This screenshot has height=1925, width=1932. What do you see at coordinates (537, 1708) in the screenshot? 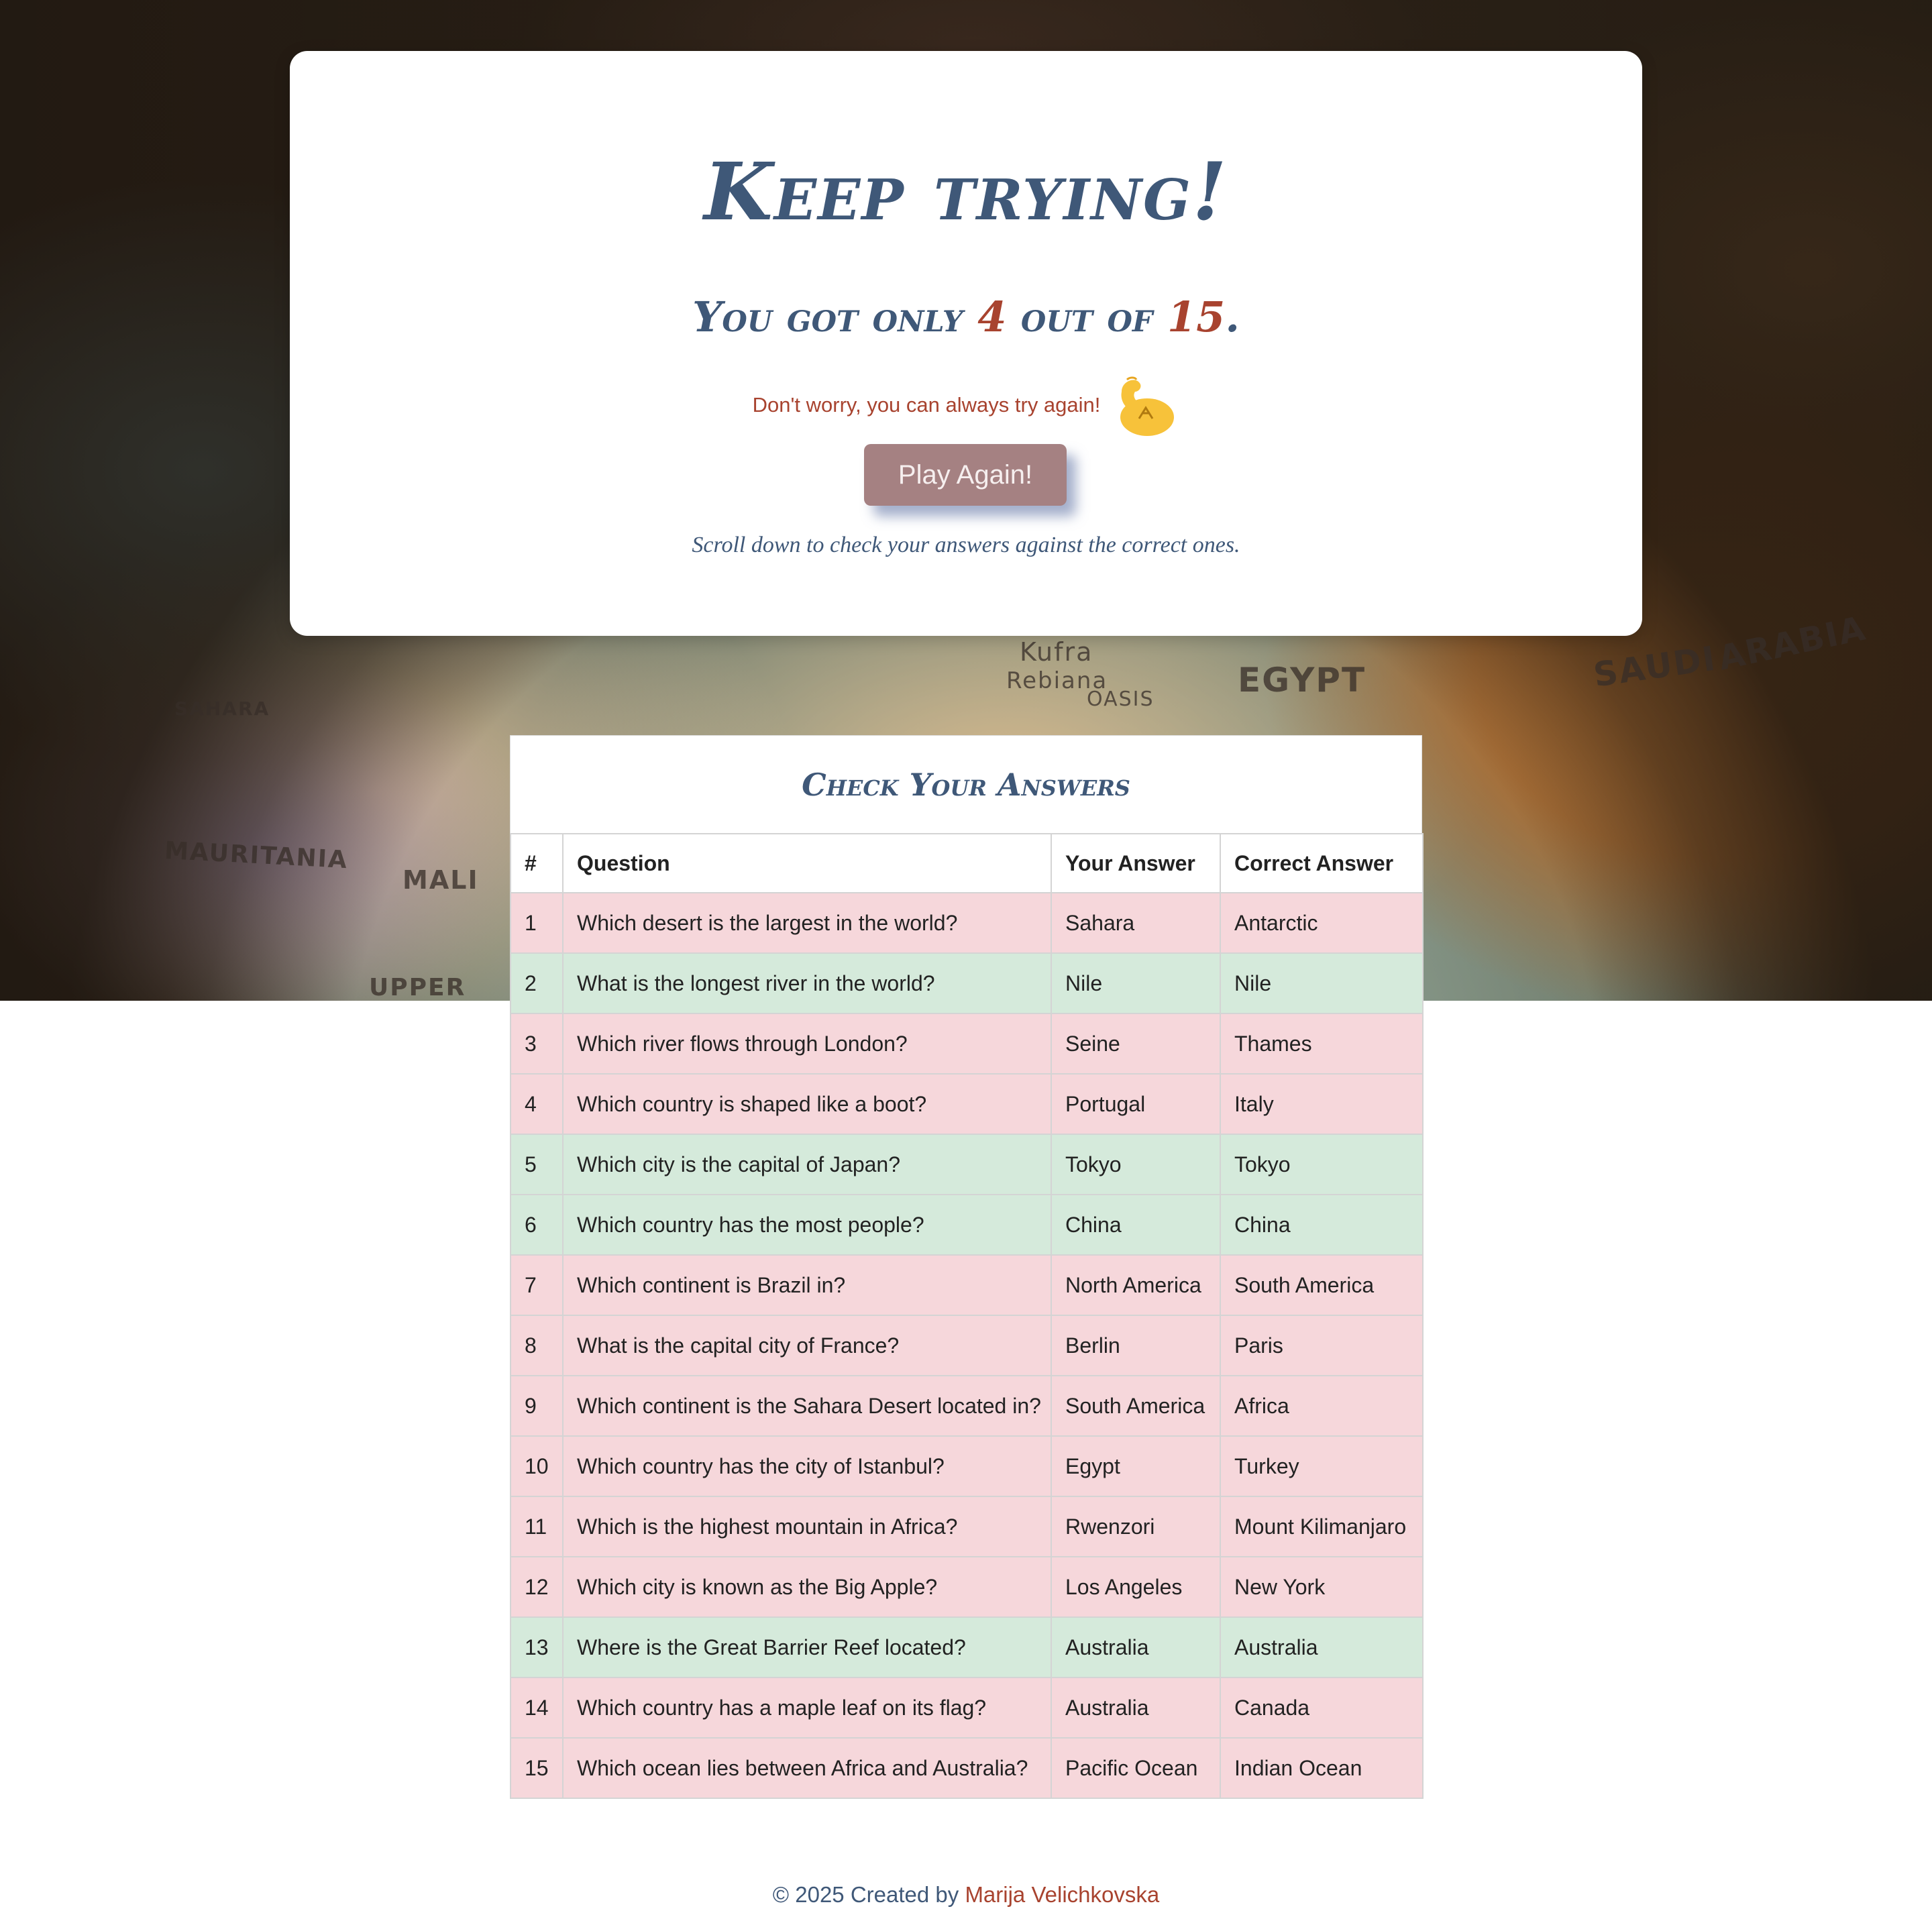
I see `cell-number: 14` at bounding box center [537, 1708].